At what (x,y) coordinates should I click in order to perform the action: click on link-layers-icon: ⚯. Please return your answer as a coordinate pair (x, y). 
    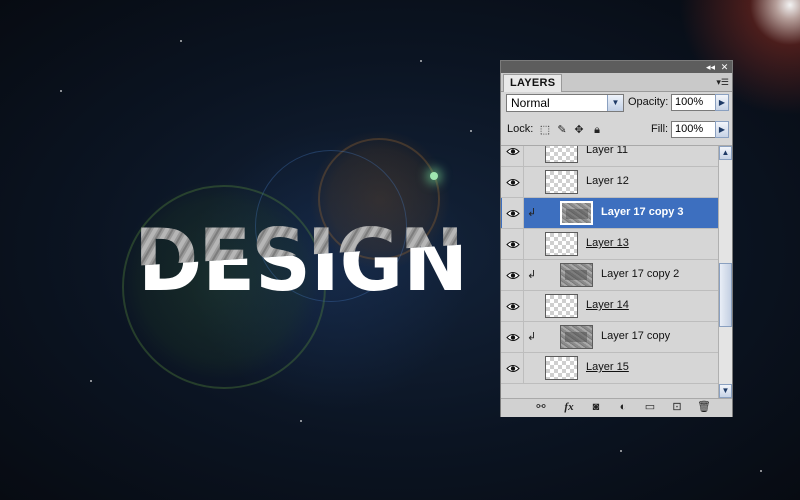
    Looking at the image, I should click on (541, 407).